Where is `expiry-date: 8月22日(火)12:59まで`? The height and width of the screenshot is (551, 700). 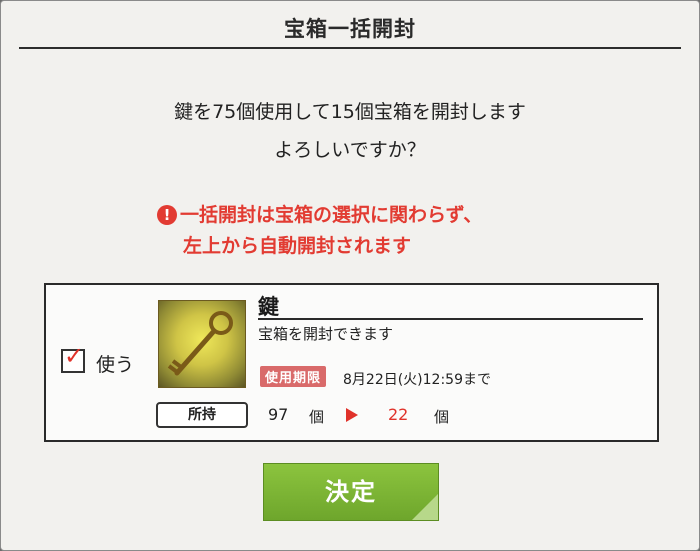 expiry-date: 8月22日(火)12:59まで is located at coordinates (417, 380).